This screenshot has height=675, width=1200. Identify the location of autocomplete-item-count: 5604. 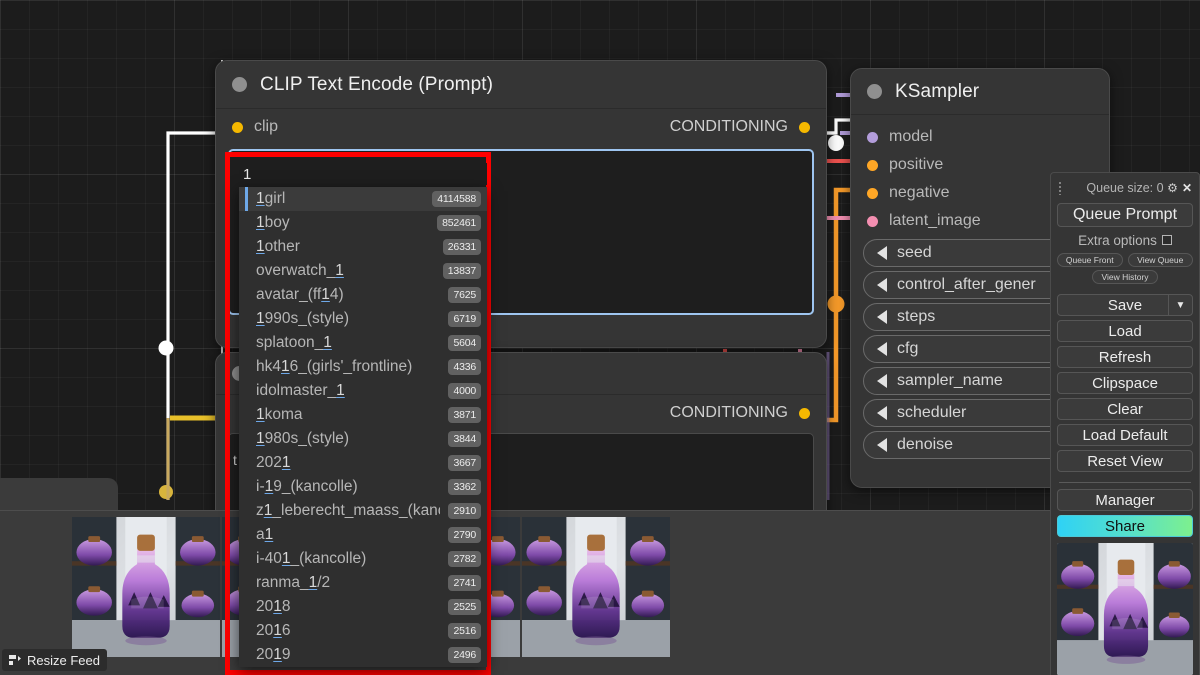
(464, 343).